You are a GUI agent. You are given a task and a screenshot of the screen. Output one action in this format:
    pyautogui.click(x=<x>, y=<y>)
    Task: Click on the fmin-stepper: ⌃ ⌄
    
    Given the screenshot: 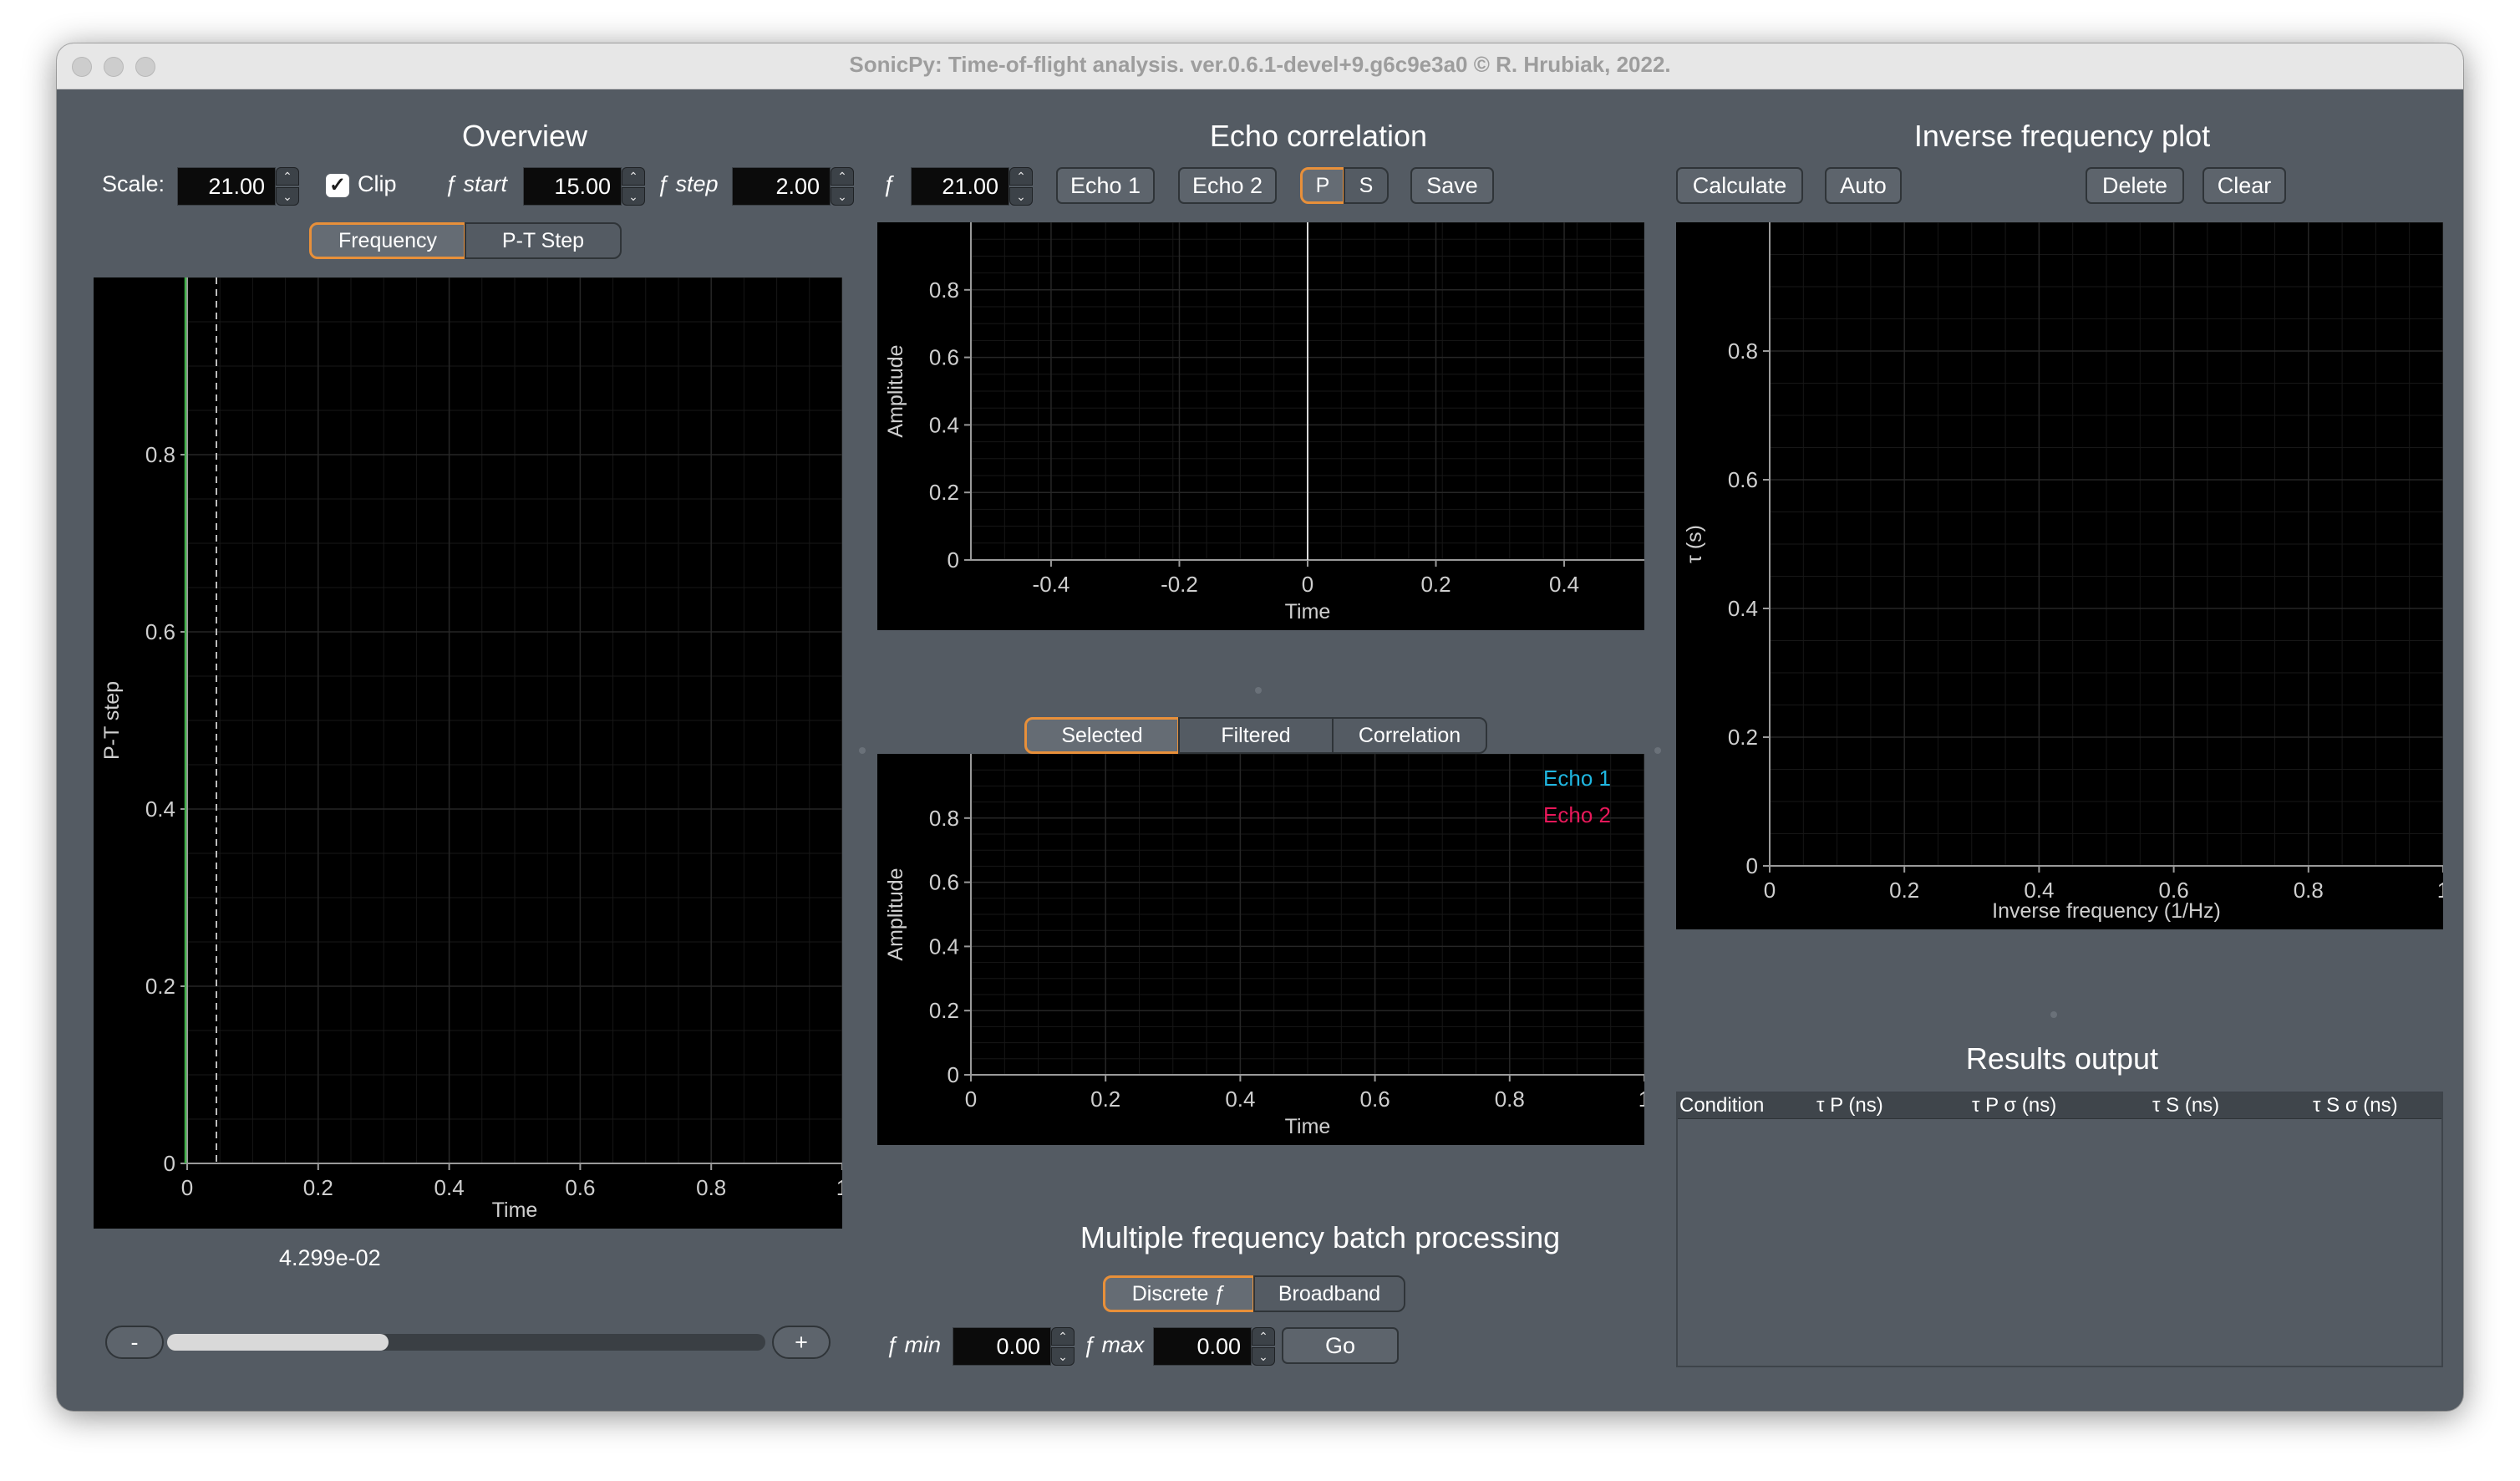 What is the action you would take?
    pyautogui.click(x=1063, y=1346)
    